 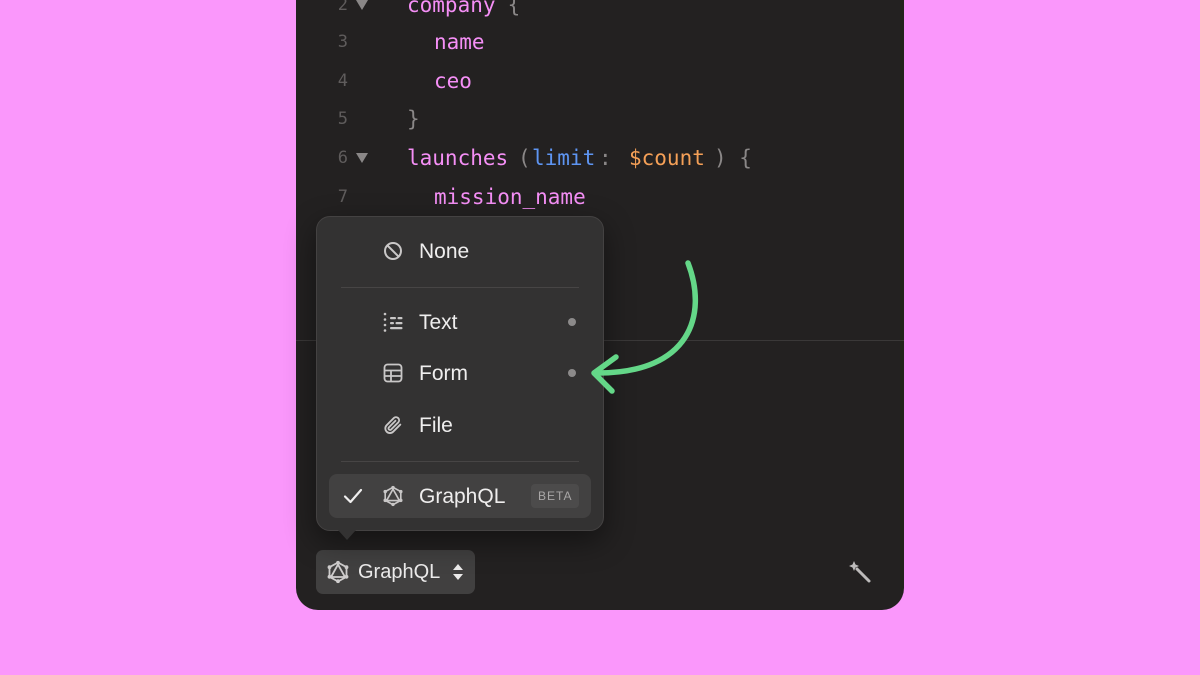 What do you see at coordinates (460, 322) in the screenshot?
I see `menu-item-text: Text` at bounding box center [460, 322].